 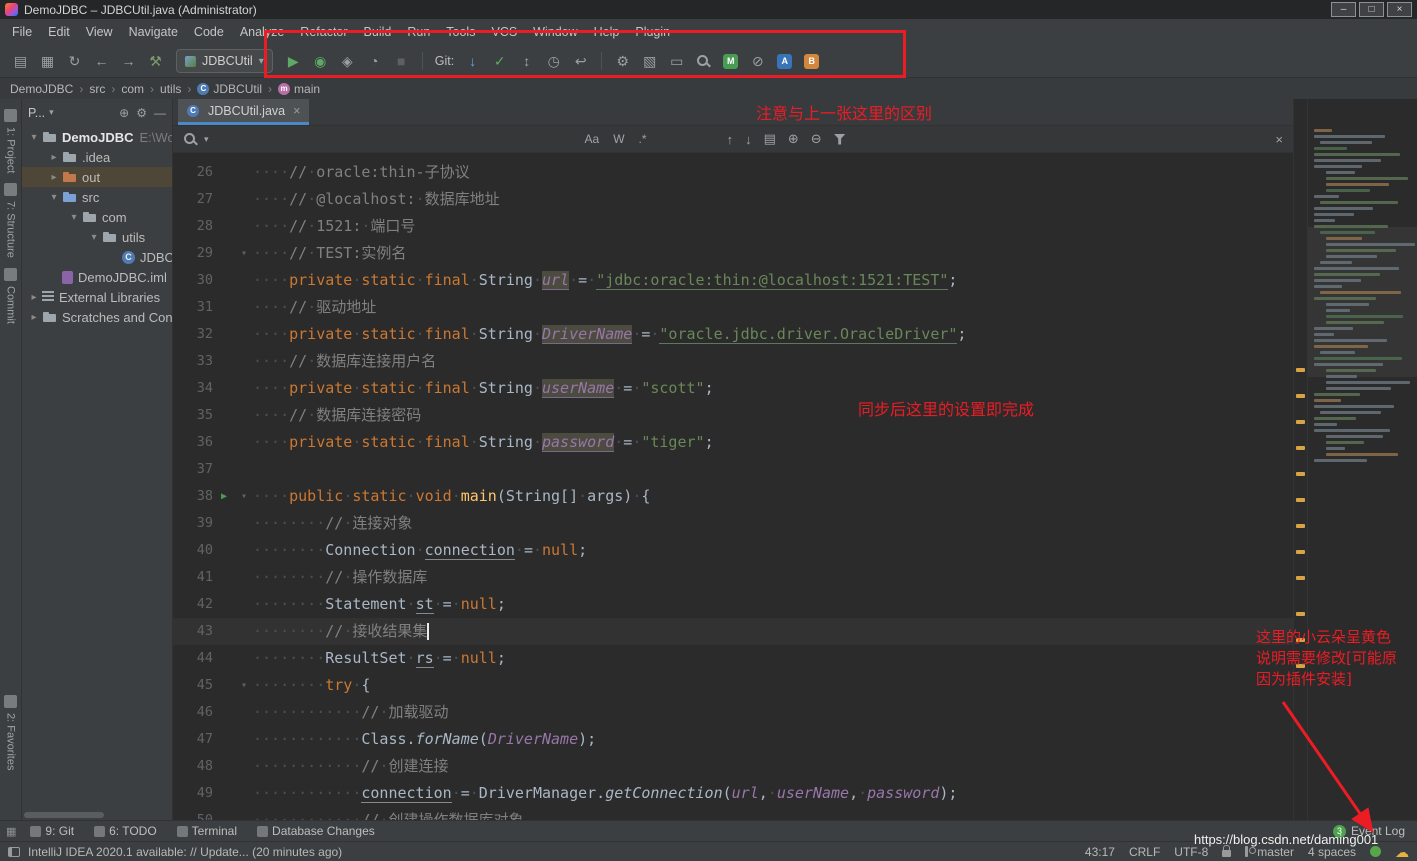 I want to click on code-line: 46 ············//·加载驱动, so click(x=733, y=712).